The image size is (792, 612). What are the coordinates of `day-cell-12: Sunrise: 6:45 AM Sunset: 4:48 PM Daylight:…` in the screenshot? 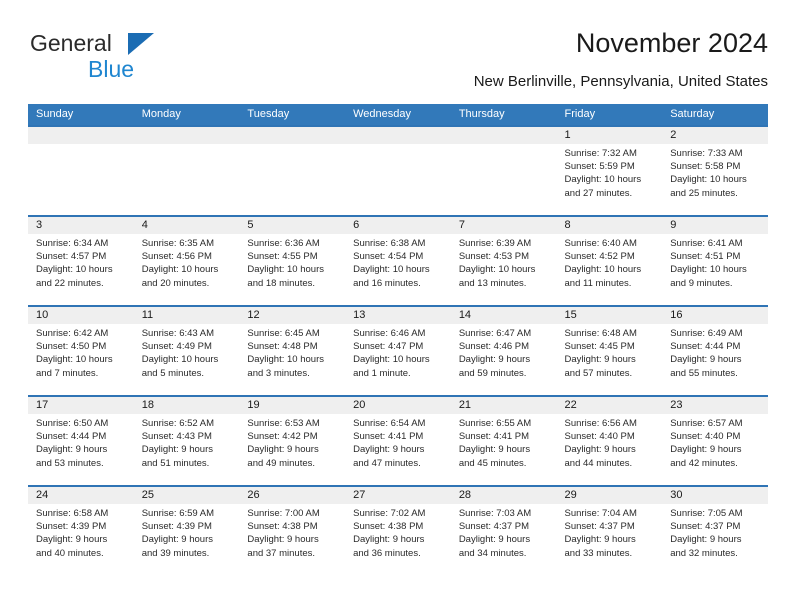 It's located at (292, 359).